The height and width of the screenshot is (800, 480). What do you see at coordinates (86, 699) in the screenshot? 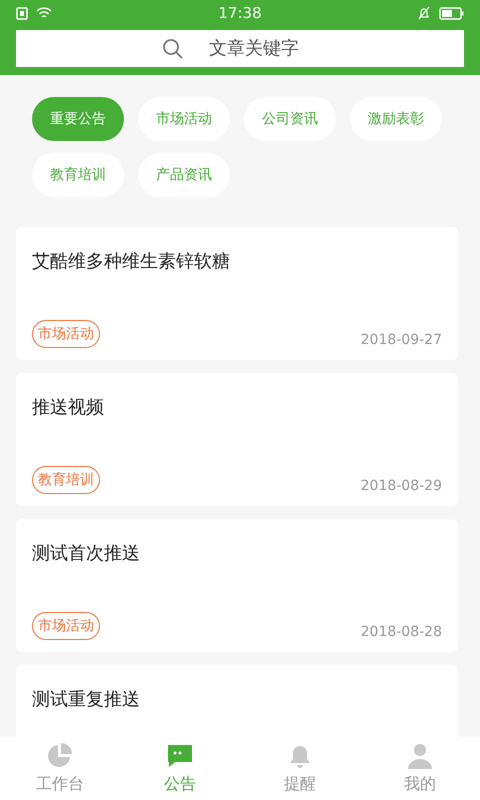
I see `article-title: 测试重复推送` at bounding box center [86, 699].